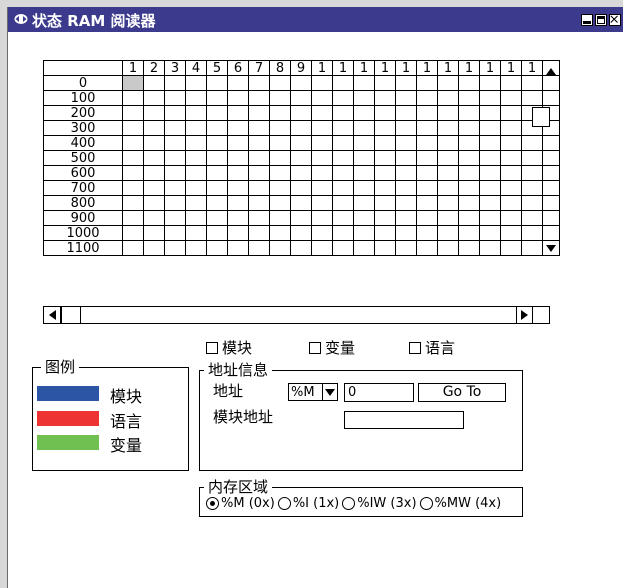 The width and height of the screenshot is (623, 588). What do you see at coordinates (52, 315) in the screenshot?
I see `scroll-left-button` at bounding box center [52, 315].